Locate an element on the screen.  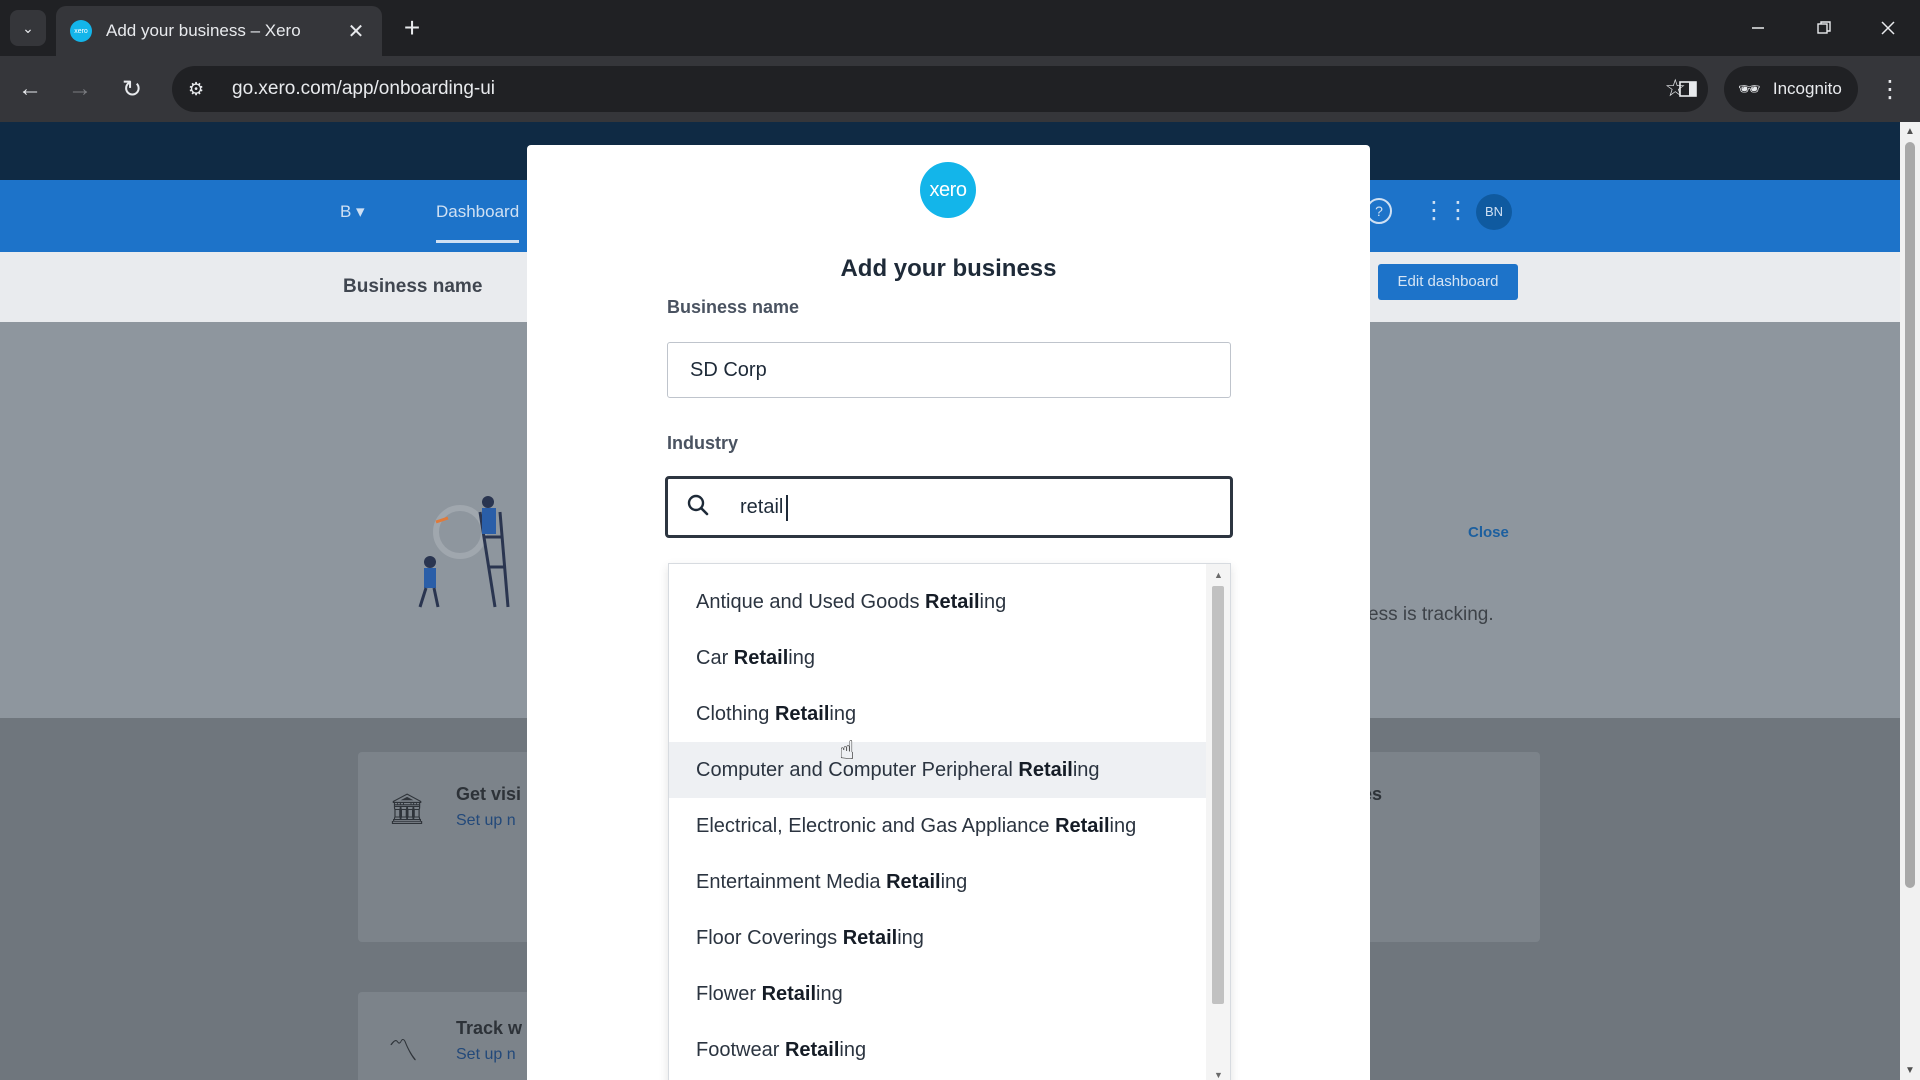
address-bar: ⚙ go.xero.com/app/onboarding-ui ☆ is located at coordinates (940, 89).